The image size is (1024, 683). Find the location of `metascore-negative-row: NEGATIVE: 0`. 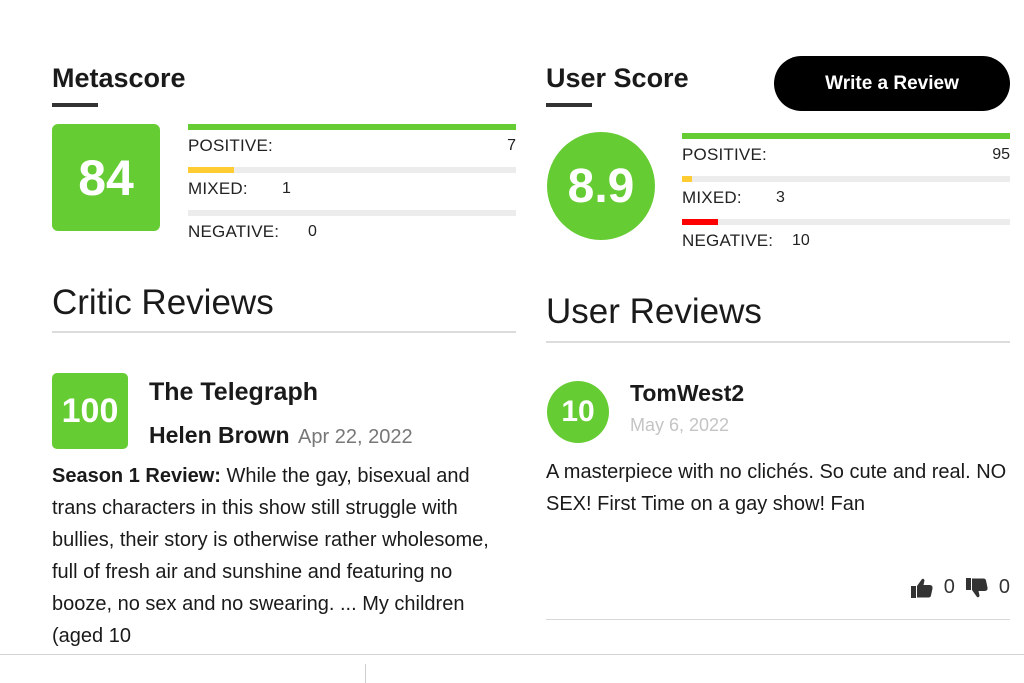

metascore-negative-row: NEGATIVE: 0 is located at coordinates (352, 231).